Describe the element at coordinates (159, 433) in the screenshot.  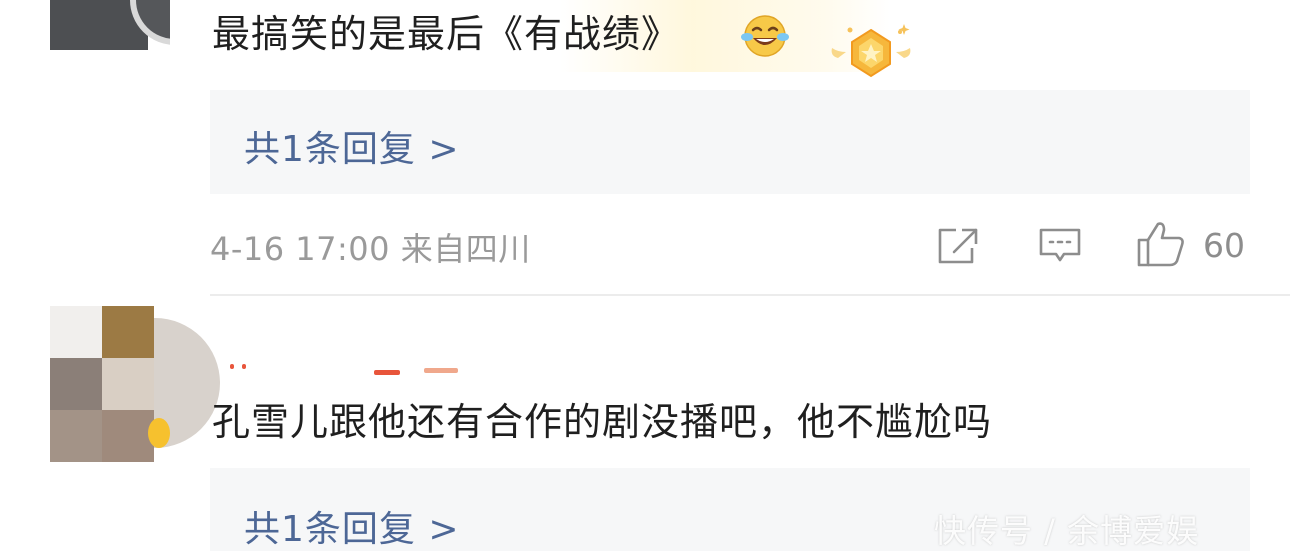
I see `verified-badge-icon` at that location.